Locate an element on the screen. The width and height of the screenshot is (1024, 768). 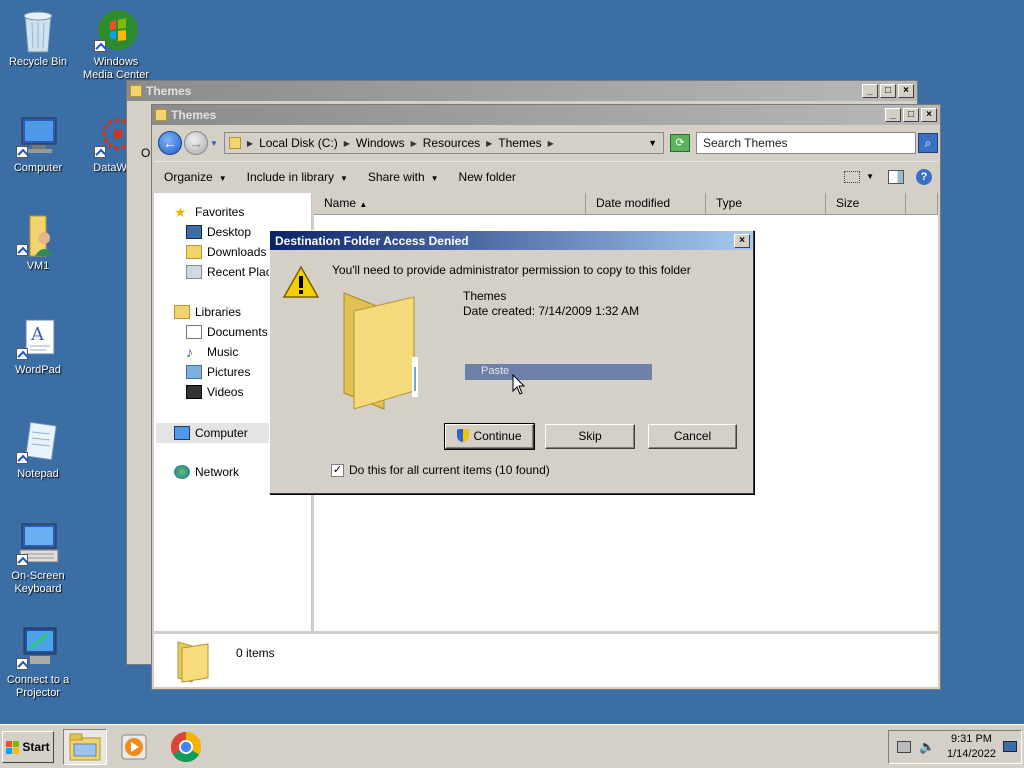
keyboard-icon is located at coordinates (38, 544).